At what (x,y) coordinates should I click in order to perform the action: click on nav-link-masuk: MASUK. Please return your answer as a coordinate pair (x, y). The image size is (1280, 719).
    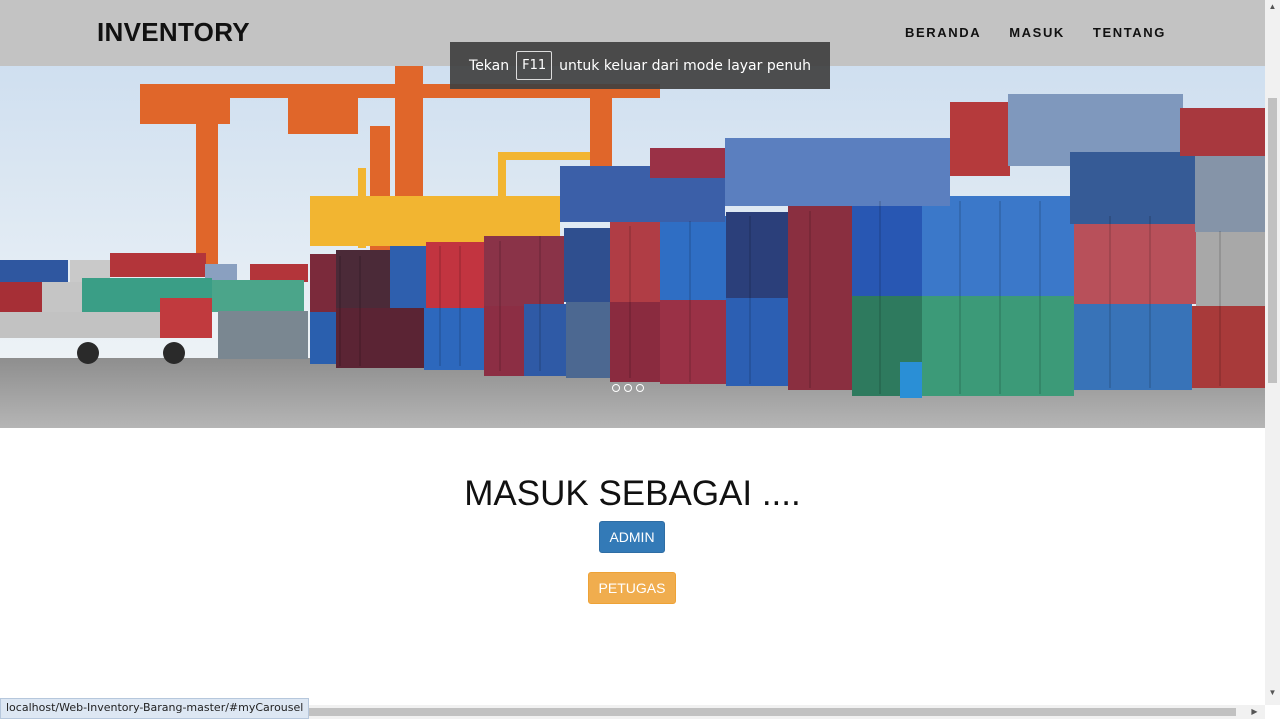
    Looking at the image, I should click on (1037, 32).